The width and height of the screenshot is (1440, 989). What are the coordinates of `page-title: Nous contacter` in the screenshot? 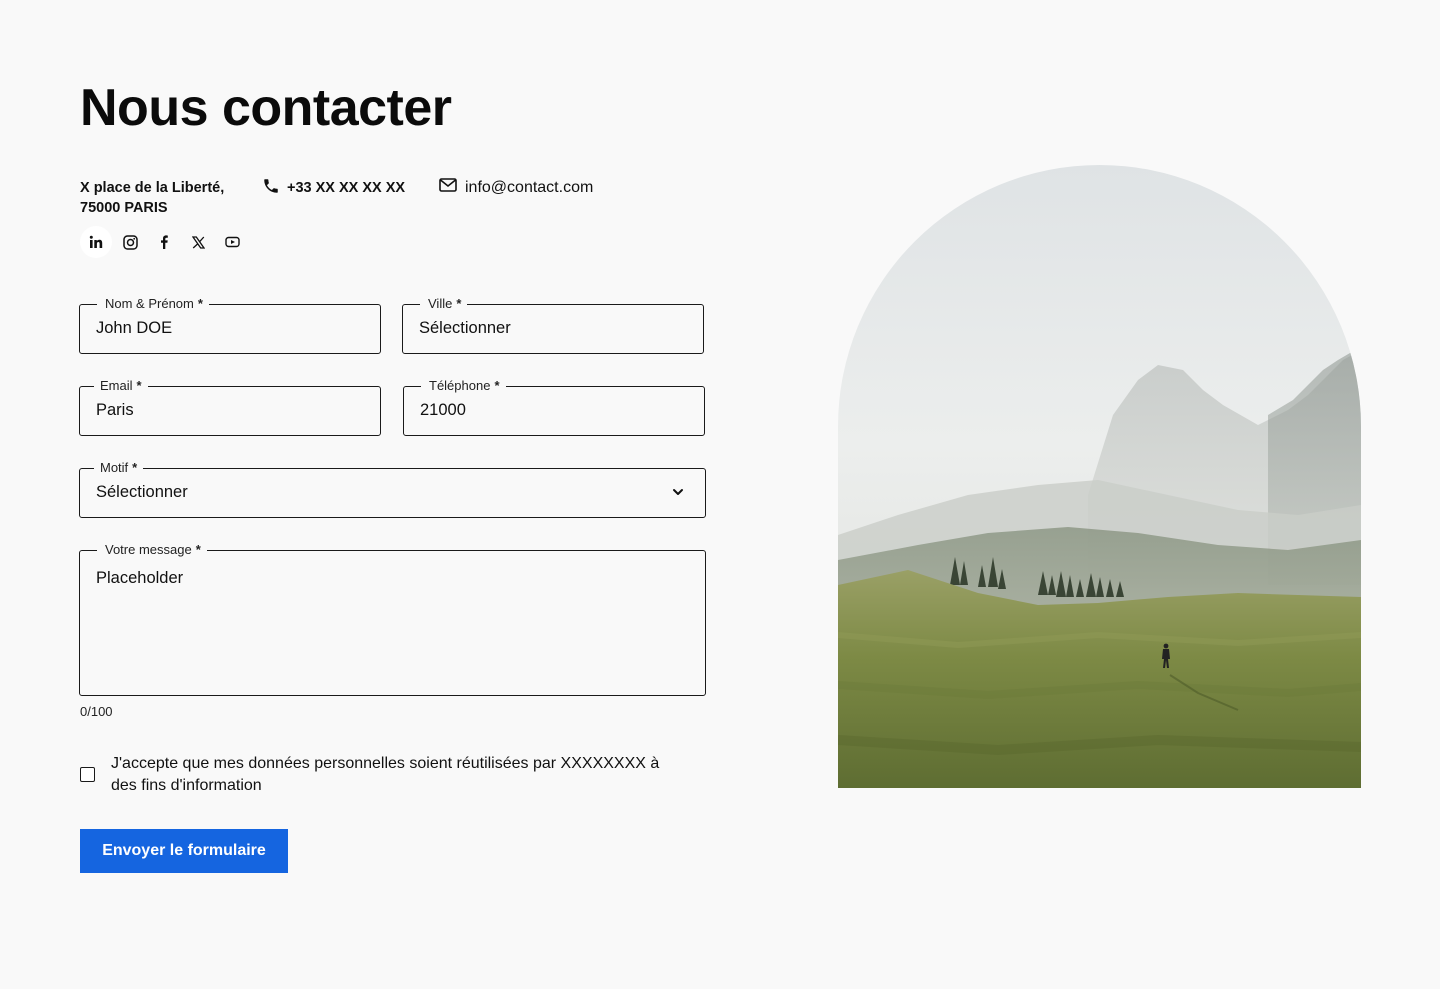 It's located at (266, 108).